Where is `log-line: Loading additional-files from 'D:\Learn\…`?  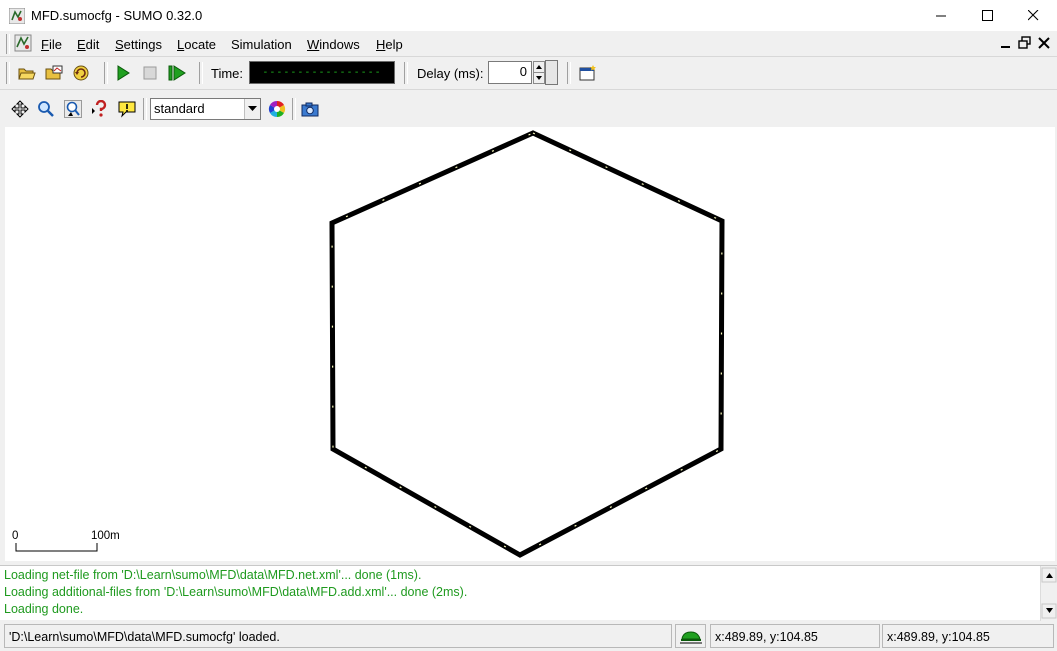
log-line: Loading additional-files from 'D:\Learn\… is located at coordinates (236, 592).